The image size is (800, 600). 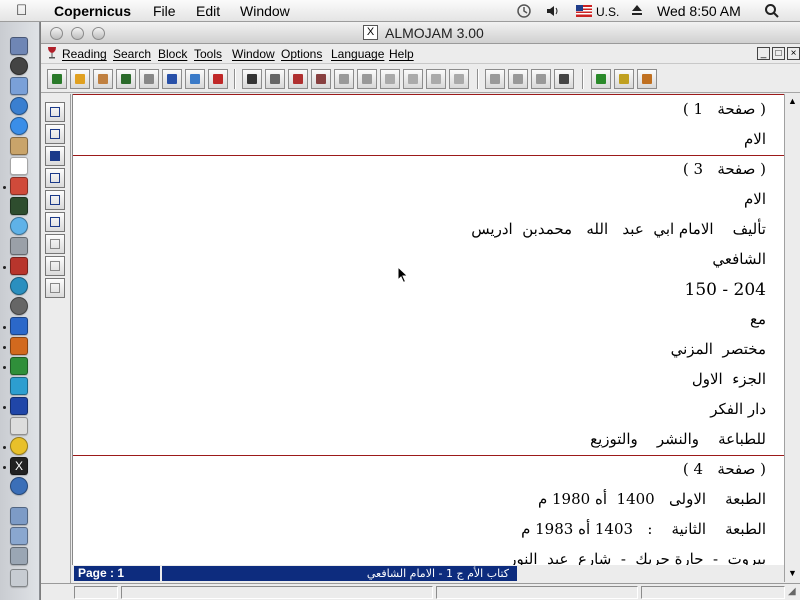 What do you see at coordinates (19, 486) in the screenshot?
I see `wireless-icon` at bounding box center [19, 486].